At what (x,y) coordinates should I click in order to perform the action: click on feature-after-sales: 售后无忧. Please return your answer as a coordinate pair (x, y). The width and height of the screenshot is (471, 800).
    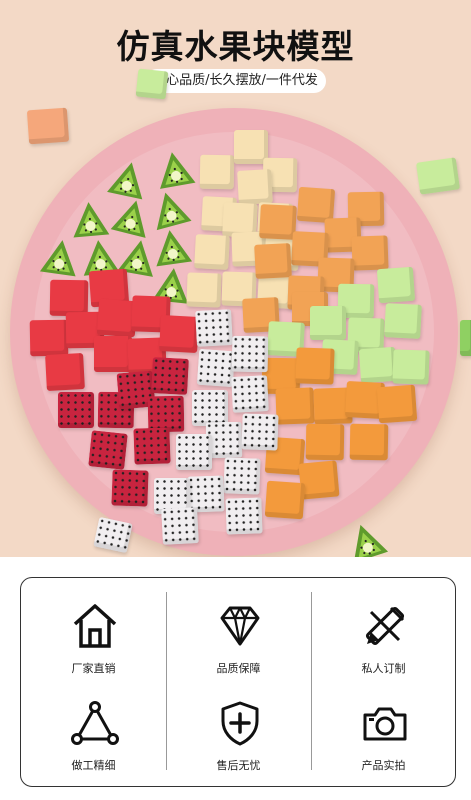
    Looking at the image, I should click on (238, 735).